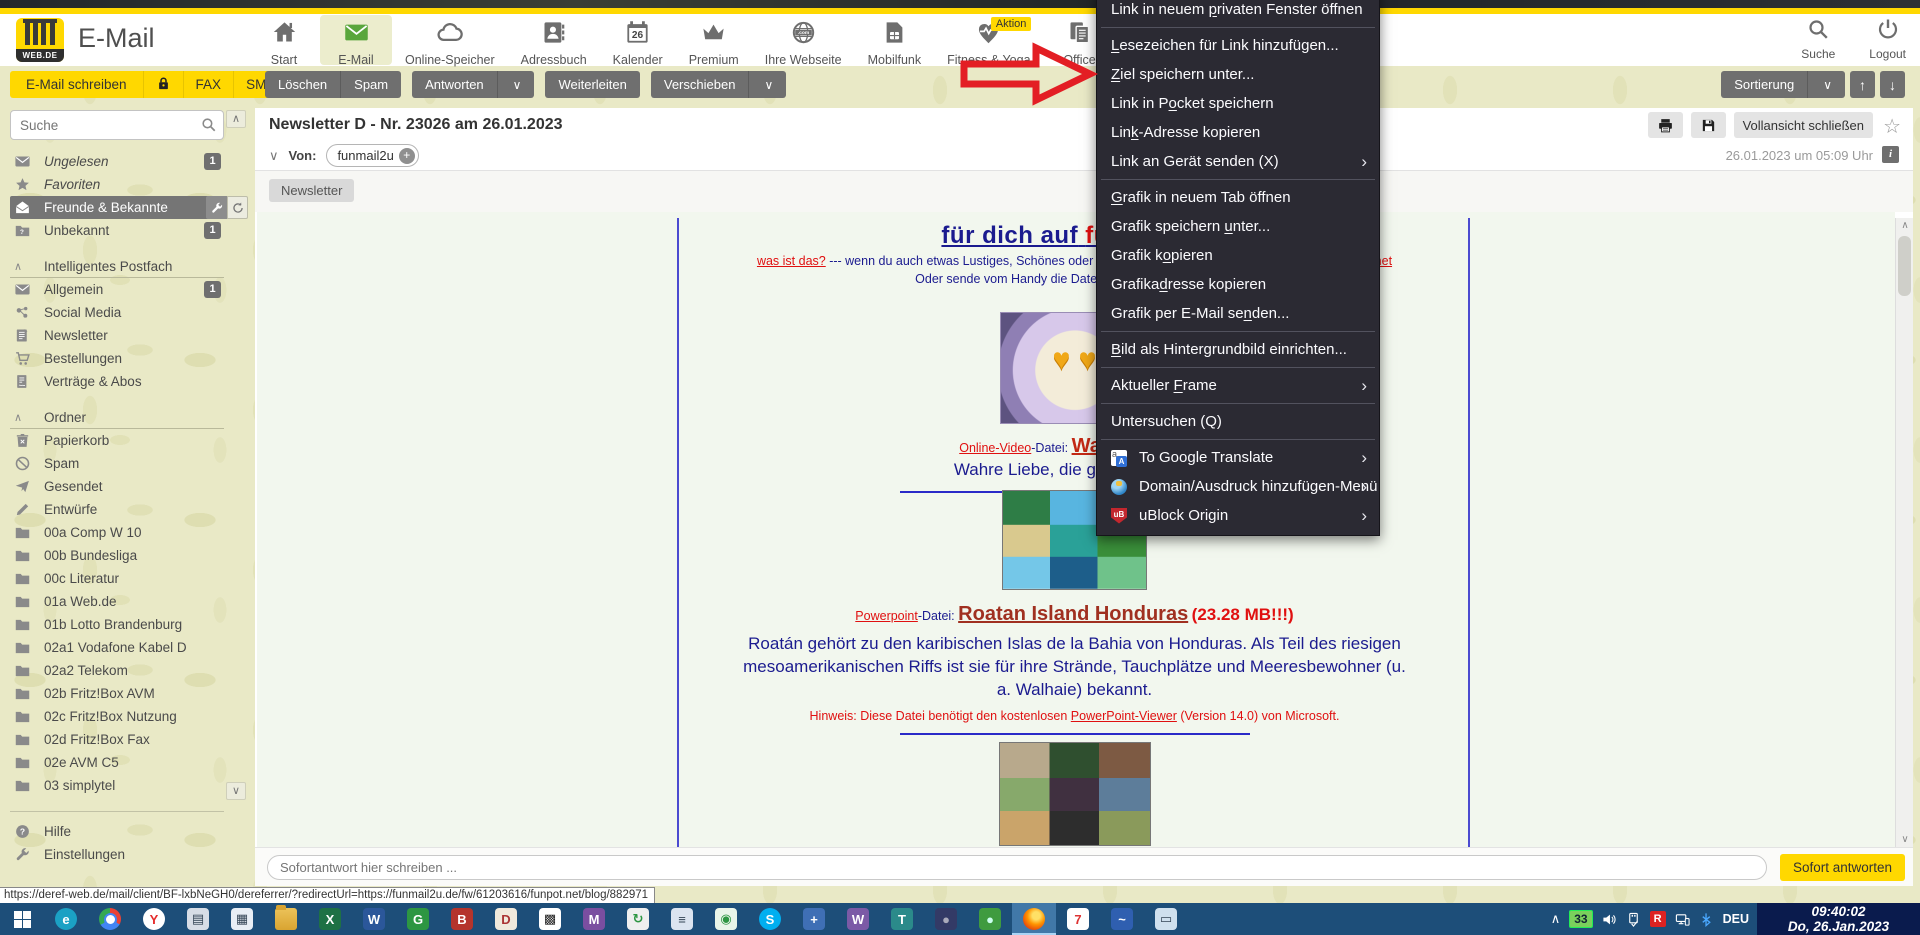 This screenshot has height=935, width=1920. What do you see at coordinates (1556, 919) in the screenshot?
I see `tray-chevron-icon: ∧` at bounding box center [1556, 919].